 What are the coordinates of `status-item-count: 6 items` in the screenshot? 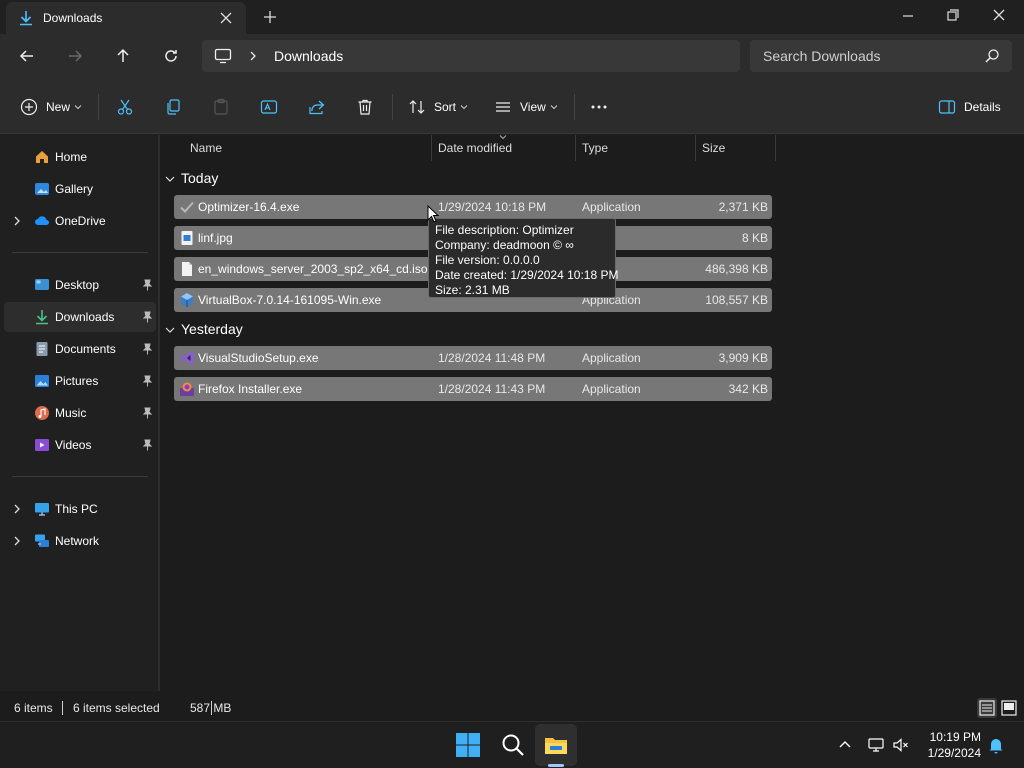 It's located at (33, 708).